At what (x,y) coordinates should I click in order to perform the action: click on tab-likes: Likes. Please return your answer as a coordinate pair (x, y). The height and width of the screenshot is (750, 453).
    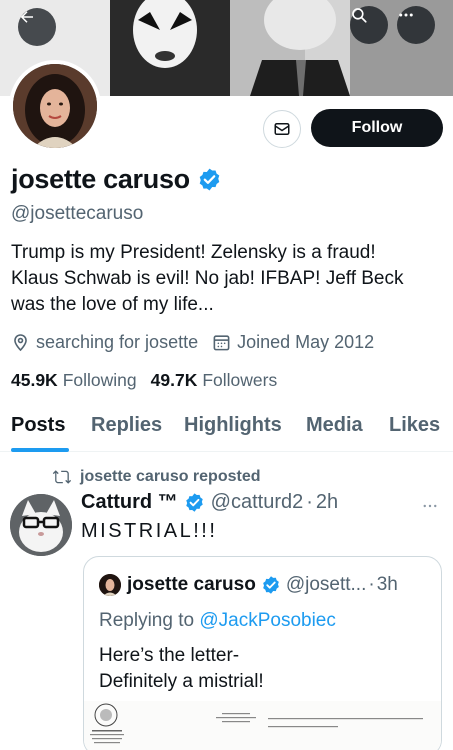
    Looking at the image, I should click on (414, 425).